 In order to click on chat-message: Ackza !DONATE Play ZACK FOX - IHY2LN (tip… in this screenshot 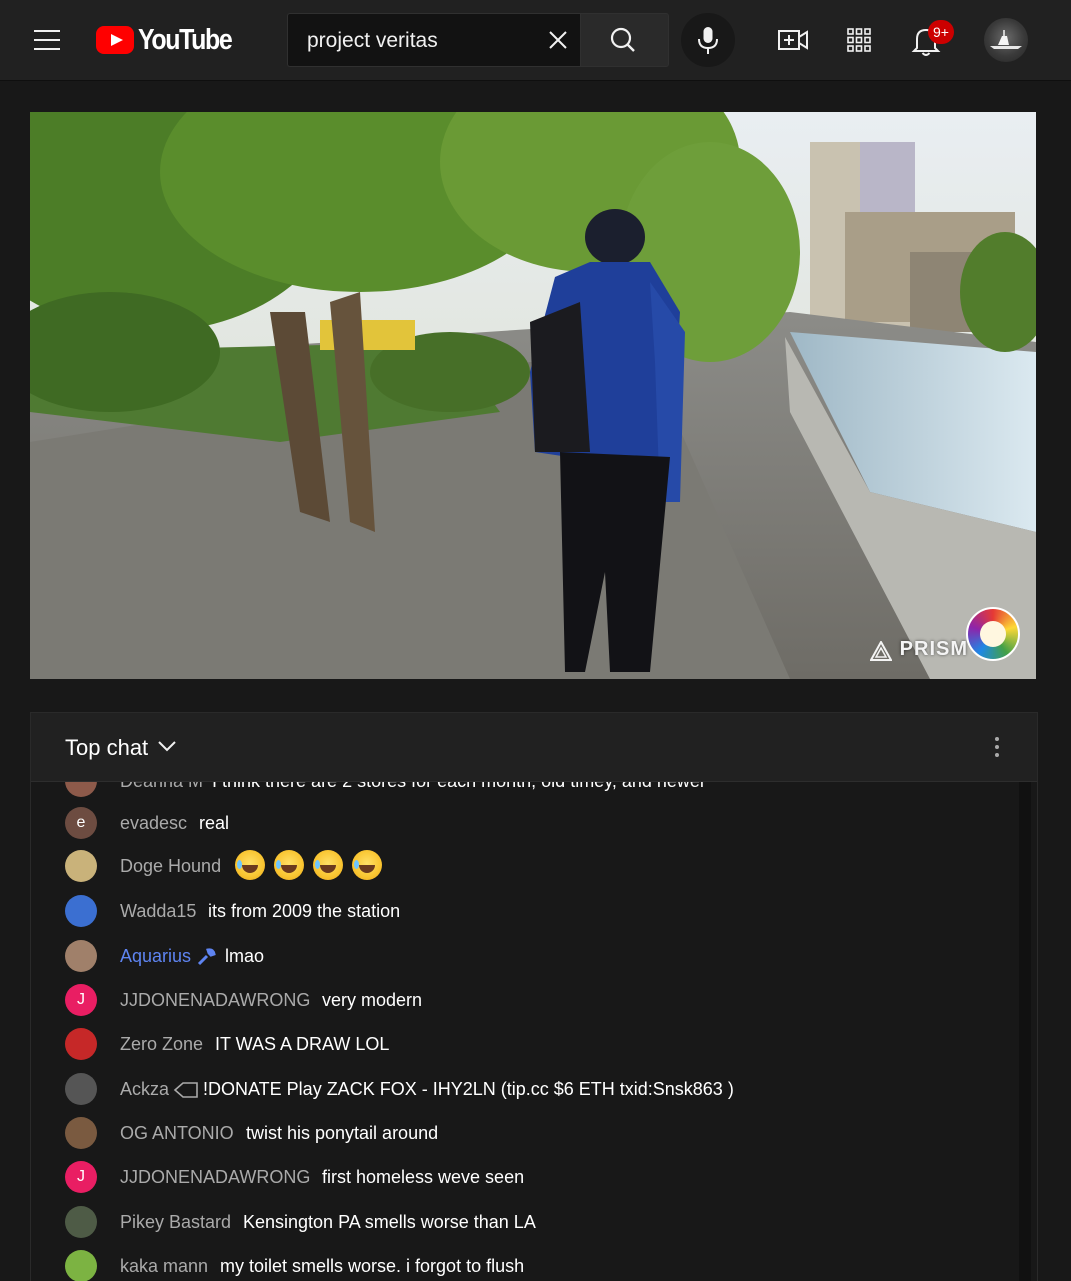, I will do `click(521, 1089)`.